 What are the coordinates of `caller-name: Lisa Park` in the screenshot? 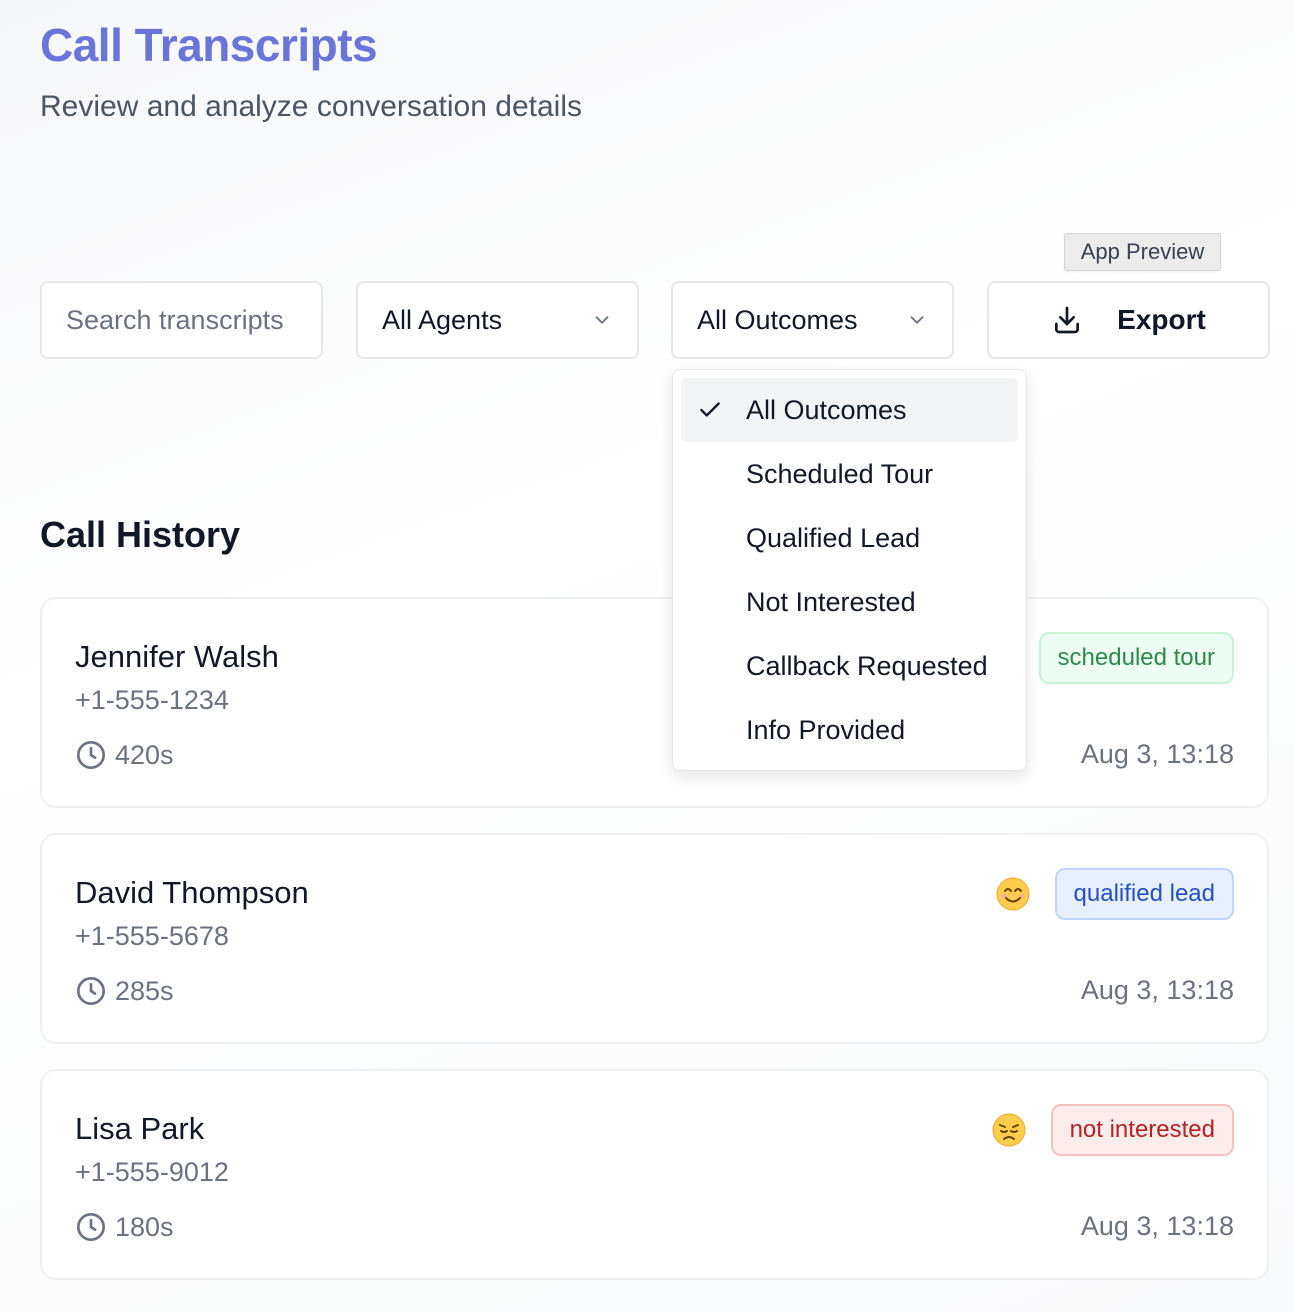 It's located at (140, 1128).